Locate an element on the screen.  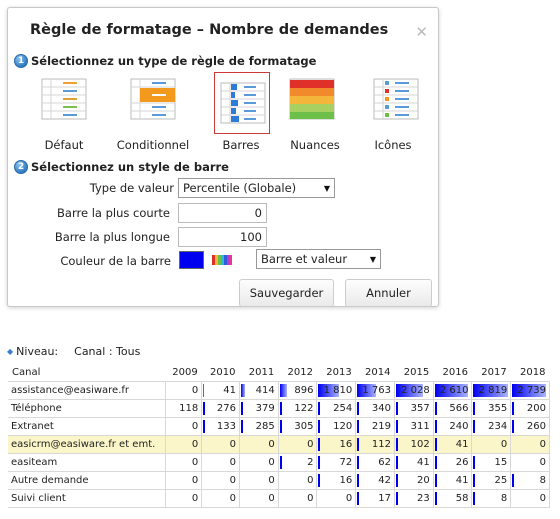
value-cell: 122 is located at coordinates (297, 408).